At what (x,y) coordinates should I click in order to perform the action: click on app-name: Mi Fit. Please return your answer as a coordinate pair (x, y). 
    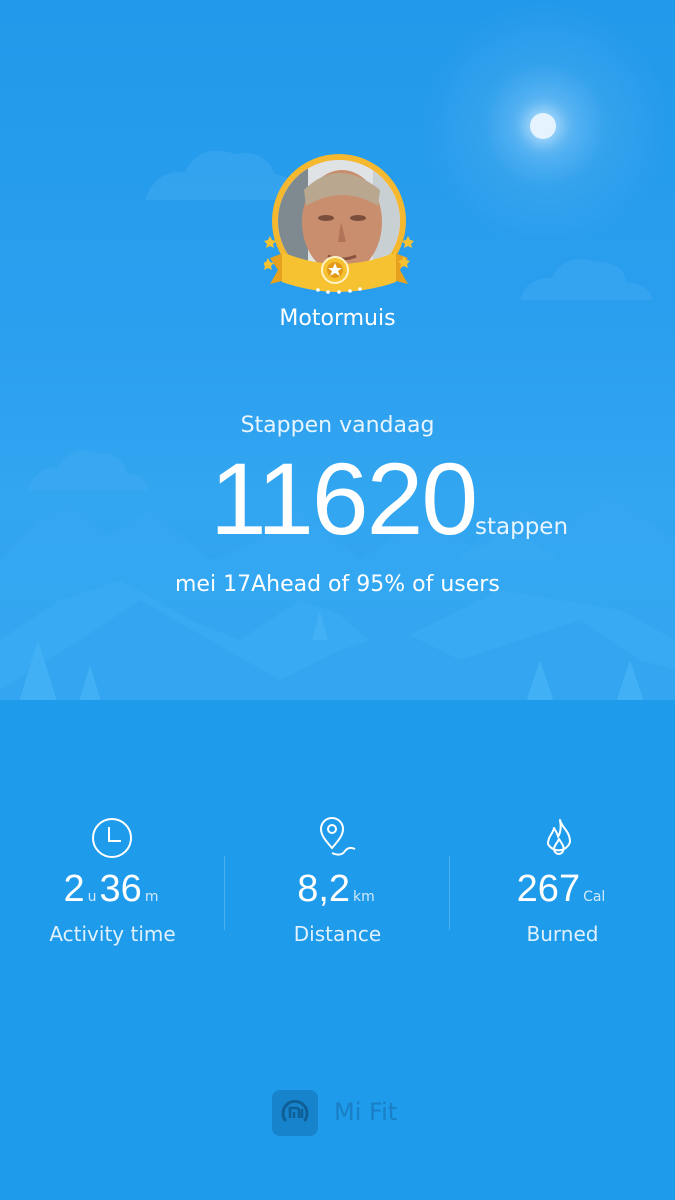
    Looking at the image, I should click on (366, 1112).